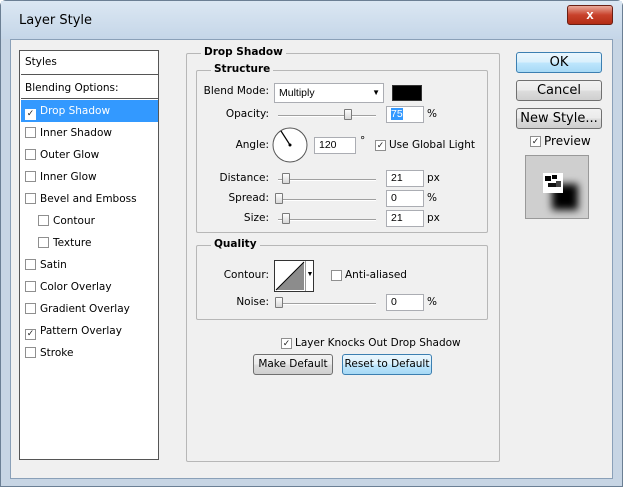  I want to click on style-item-label: Satin, so click(53, 265).